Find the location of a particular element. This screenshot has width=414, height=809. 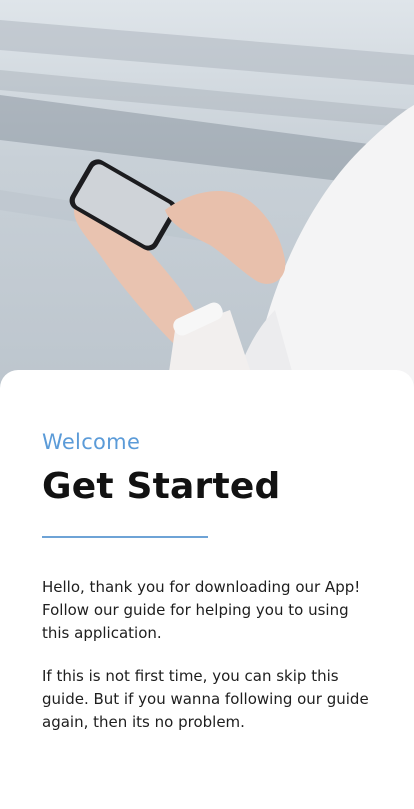

page-title: Get Started is located at coordinates (161, 486).